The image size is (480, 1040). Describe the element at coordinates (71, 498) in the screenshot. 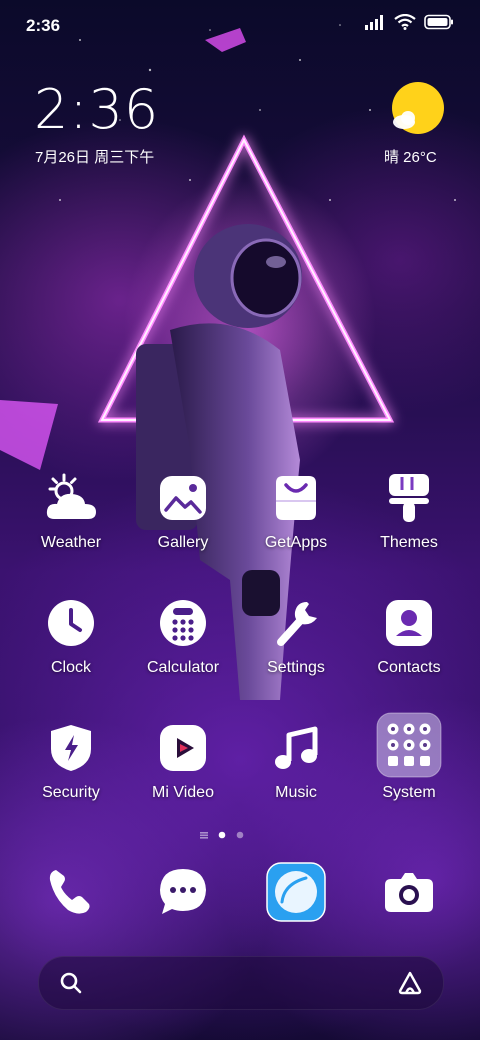

I see `weather-icon` at that location.